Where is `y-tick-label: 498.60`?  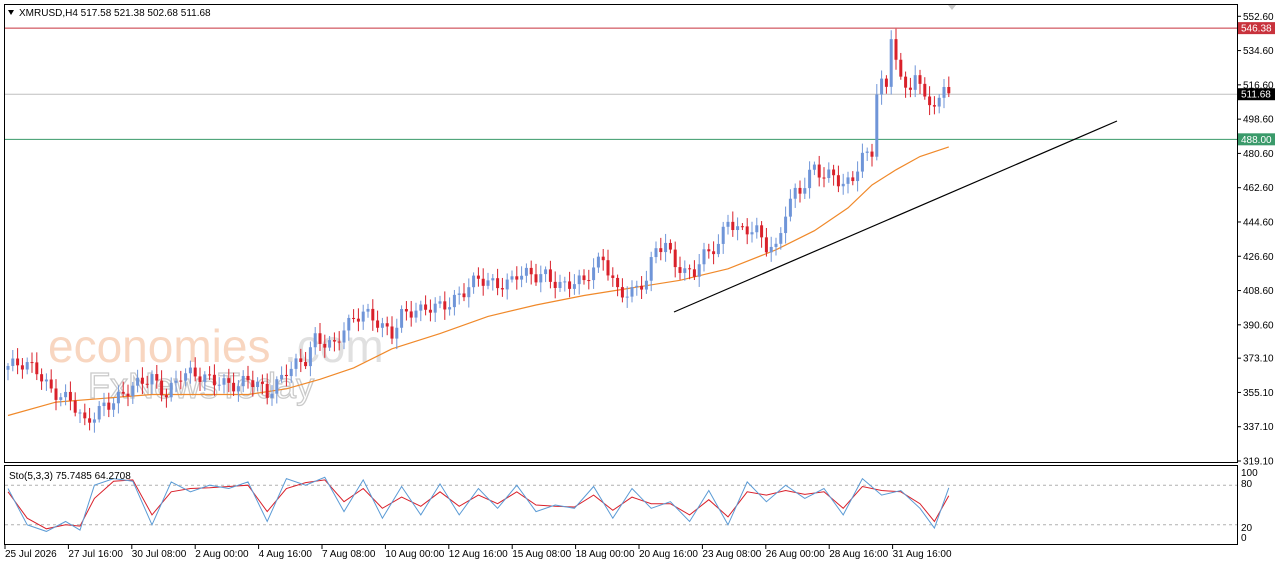
y-tick-label: 498.60 is located at coordinates (1258, 120).